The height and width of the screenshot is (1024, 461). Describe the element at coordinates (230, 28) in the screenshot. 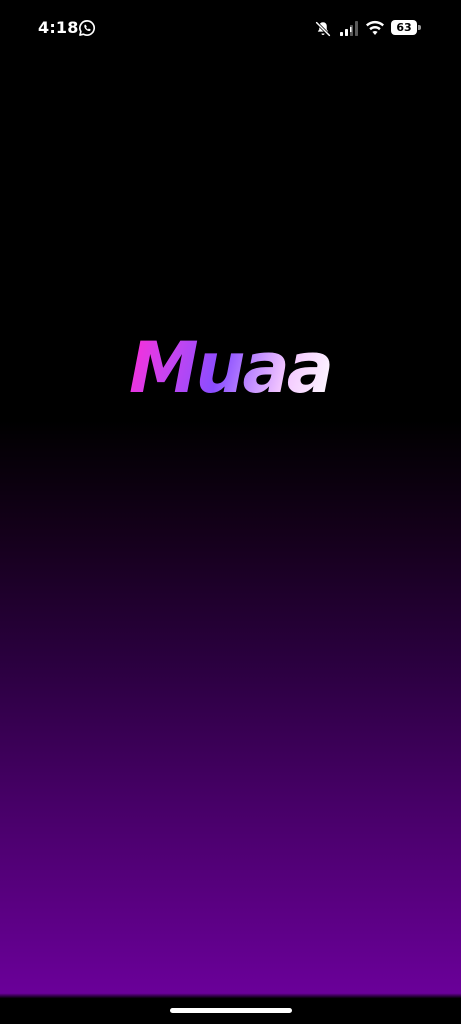

I see `status-bar: 4:18 63` at that location.